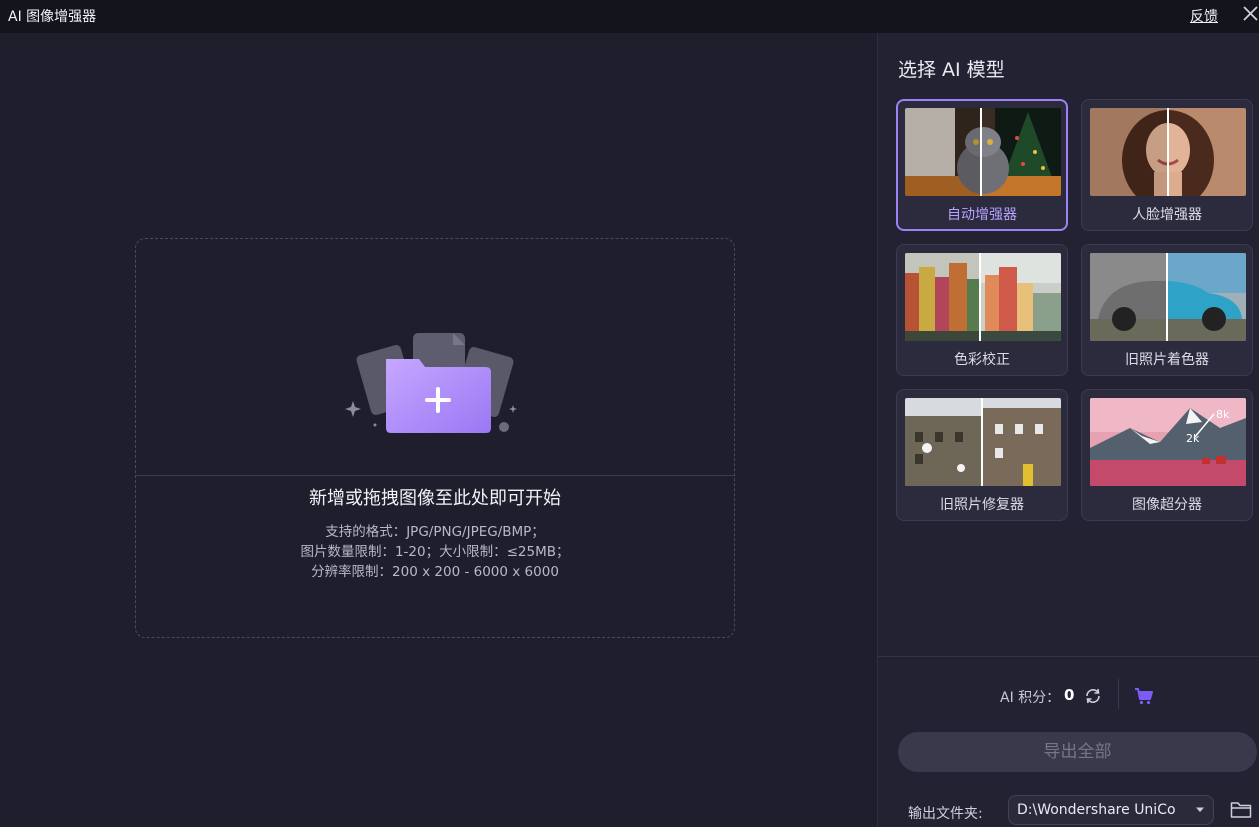 The height and width of the screenshot is (827, 1259). What do you see at coordinates (1069, 695) in the screenshot?
I see `ai-credits-value: 0` at bounding box center [1069, 695].